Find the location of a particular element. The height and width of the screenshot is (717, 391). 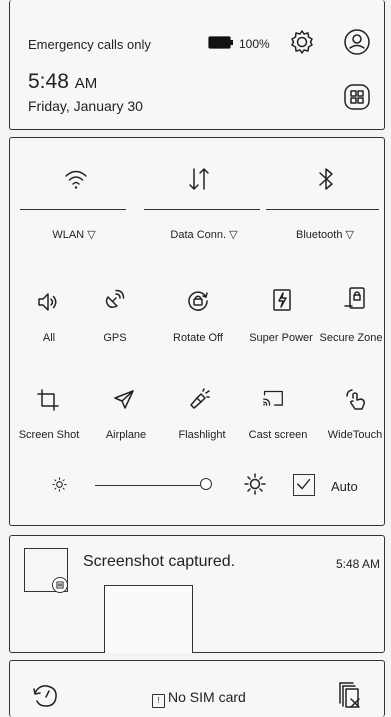

clock-time: 5:48 AM is located at coordinates (63, 81).